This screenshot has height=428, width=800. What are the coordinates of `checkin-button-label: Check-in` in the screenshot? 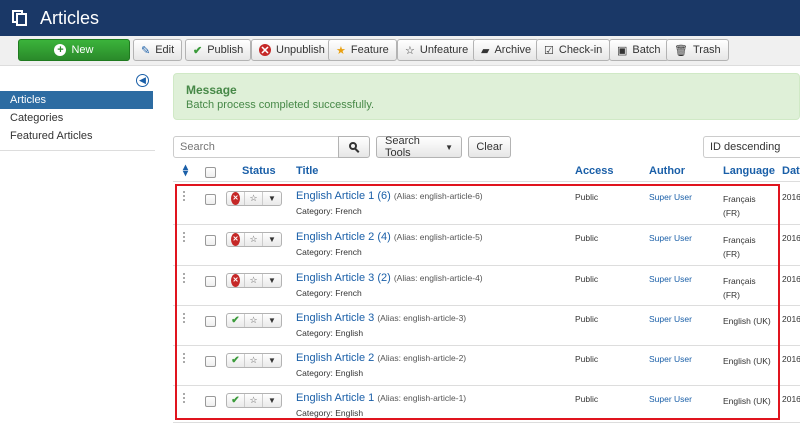 It's located at (580, 50).